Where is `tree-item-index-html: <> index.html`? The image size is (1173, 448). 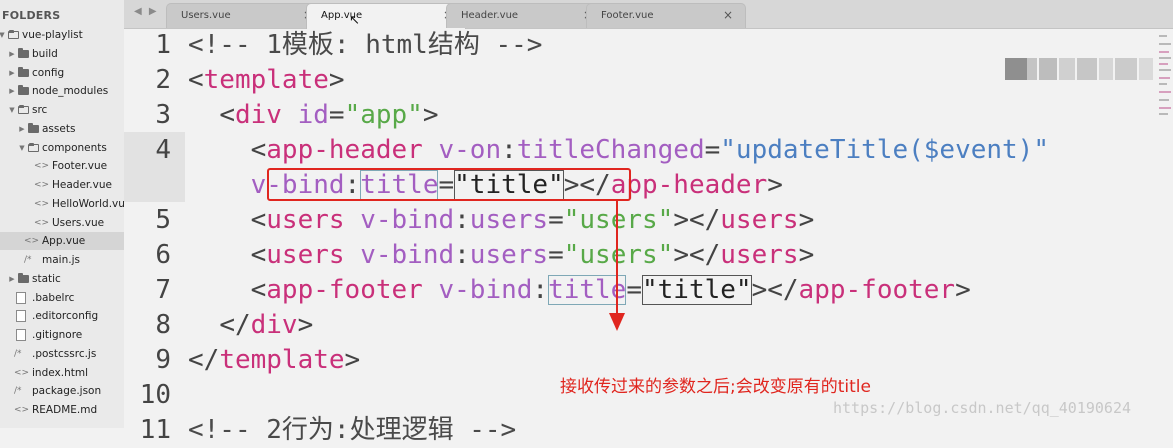
tree-item-index-html: <> index.html is located at coordinates (62, 373).